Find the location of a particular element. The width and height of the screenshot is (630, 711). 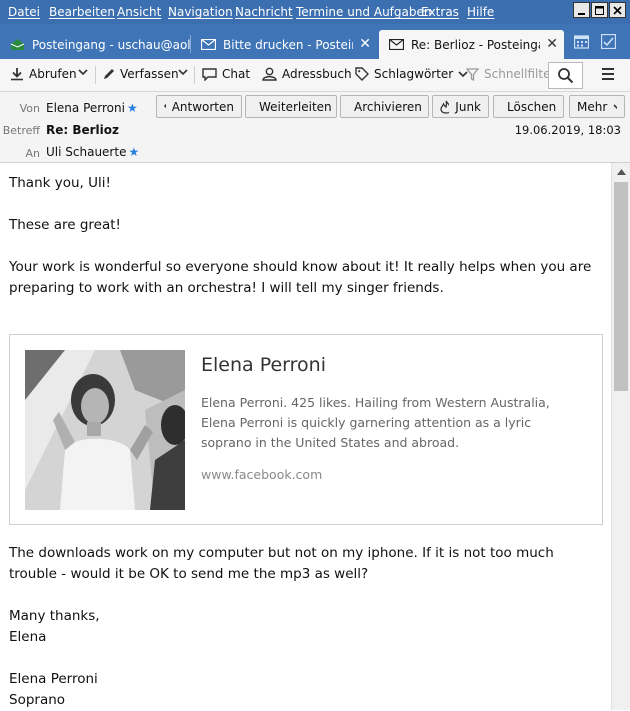

close-window-button is located at coordinates (617, 10).